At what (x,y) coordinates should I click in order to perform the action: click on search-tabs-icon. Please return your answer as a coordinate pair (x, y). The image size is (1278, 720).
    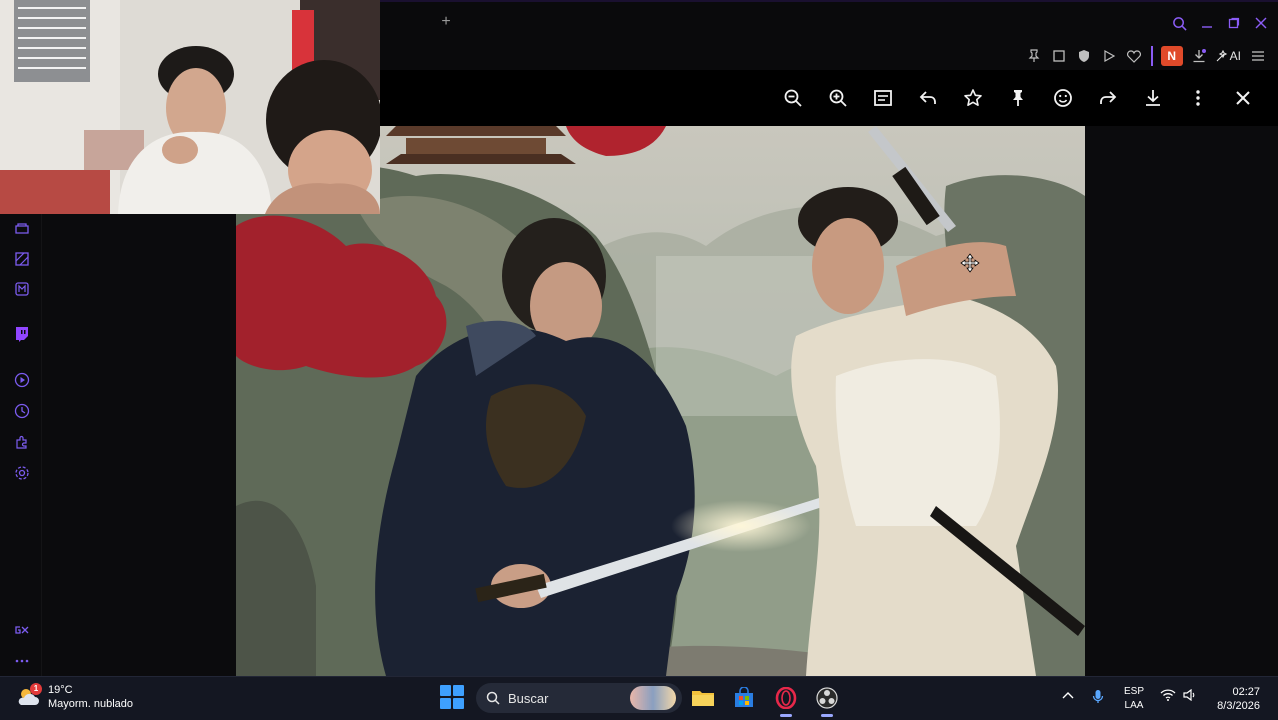
    Looking at the image, I should click on (1179, 23).